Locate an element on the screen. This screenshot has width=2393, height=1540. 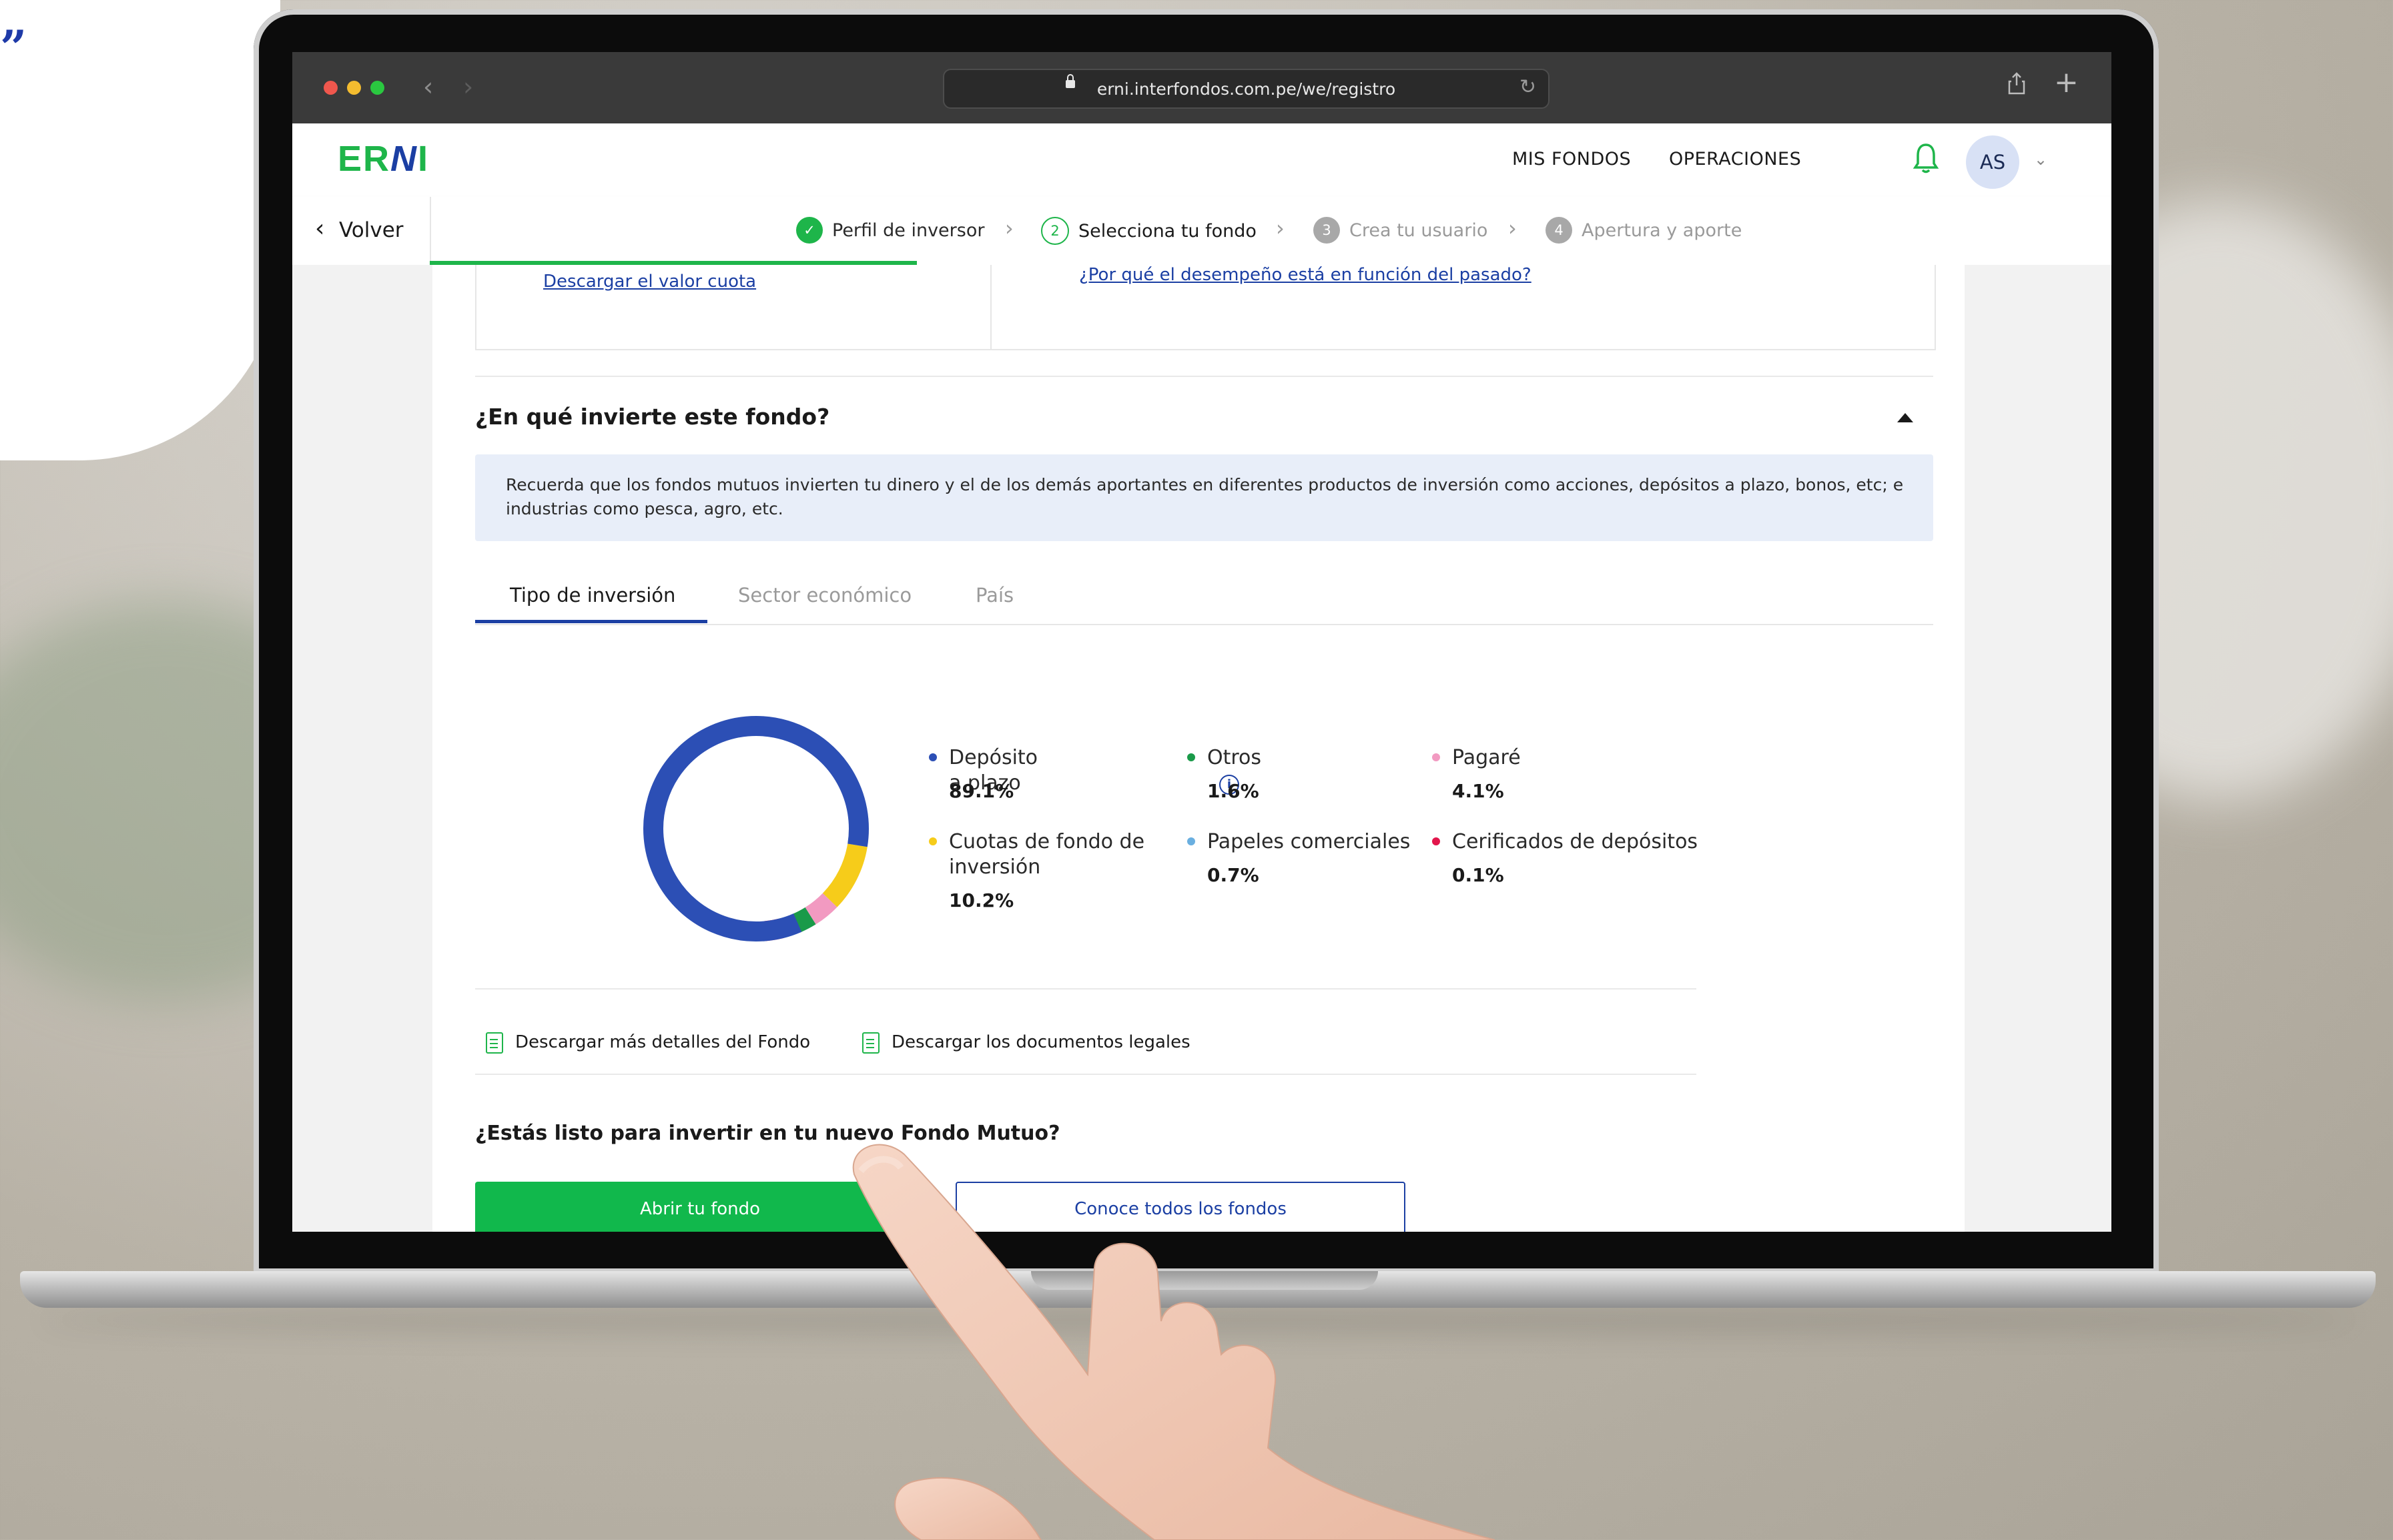
legend-label: Papeles comerciales is located at coordinates (1309, 841).